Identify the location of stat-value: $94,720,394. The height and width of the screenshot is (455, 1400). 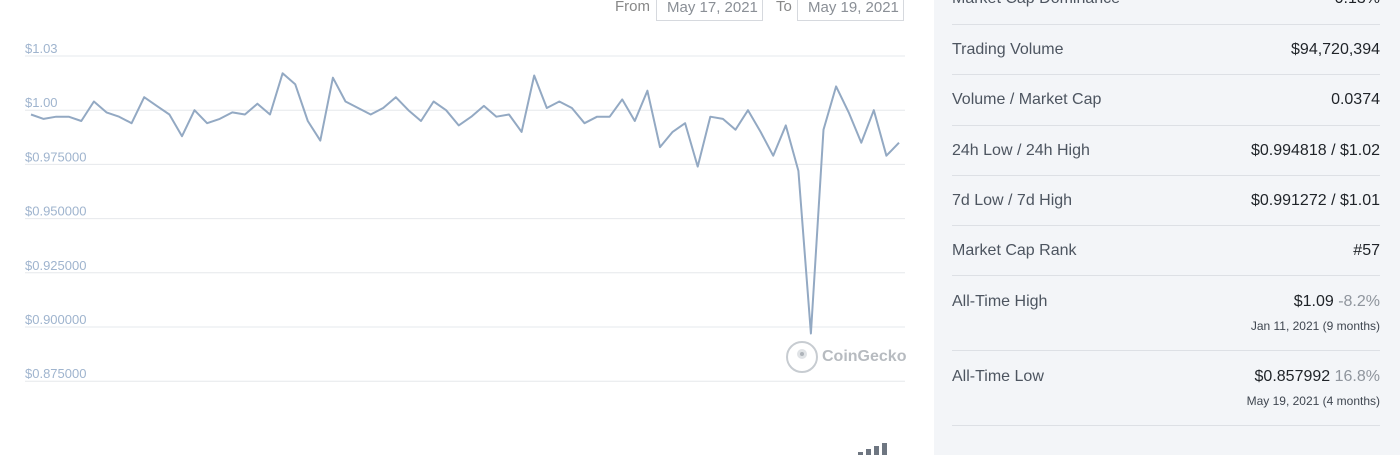
(1335, 49).